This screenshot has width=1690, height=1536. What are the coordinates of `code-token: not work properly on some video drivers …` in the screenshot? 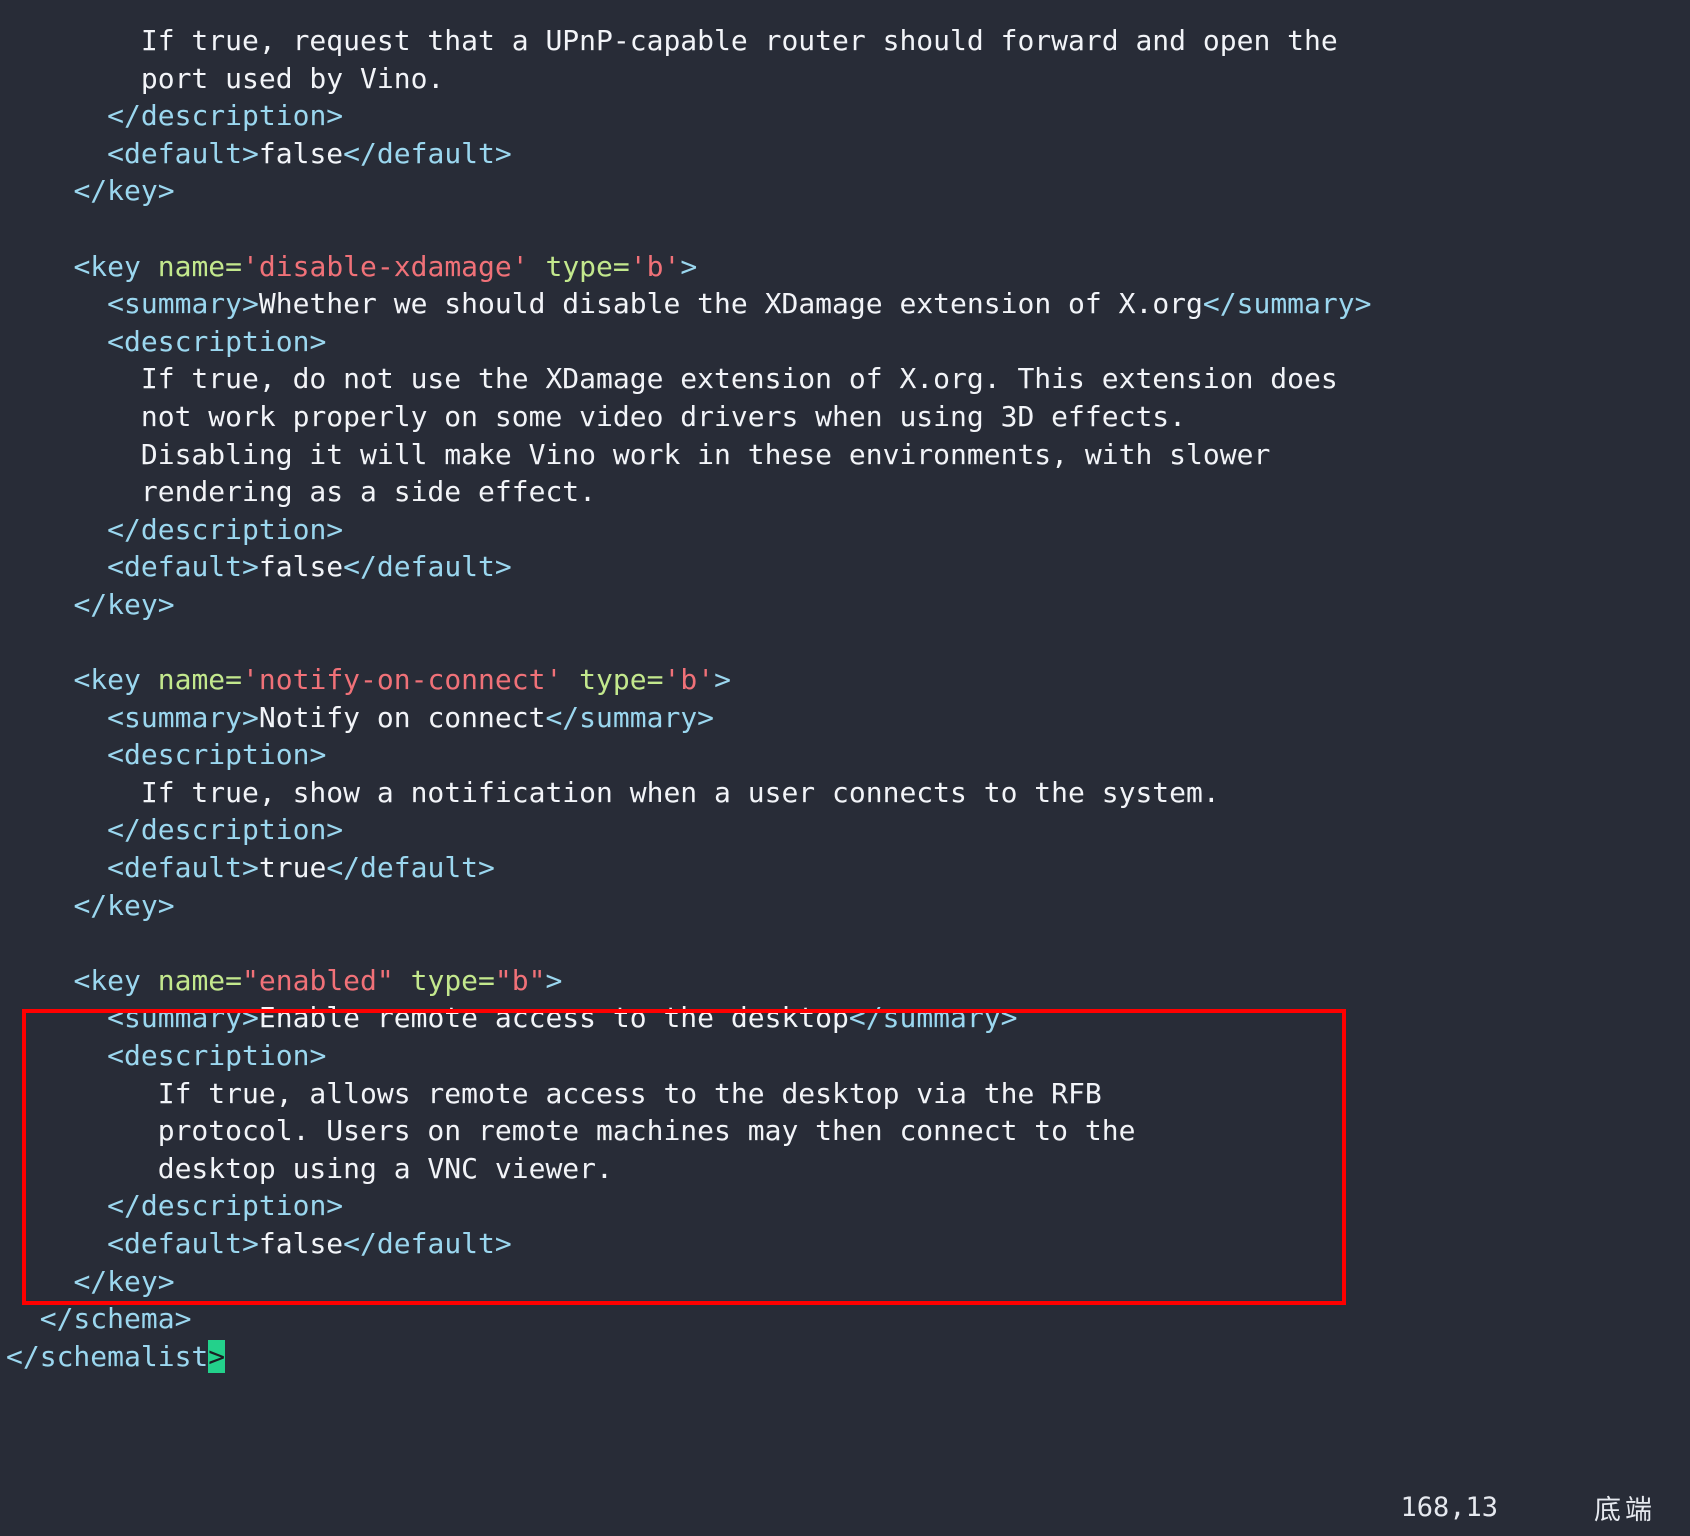 It's located at (663, 416).